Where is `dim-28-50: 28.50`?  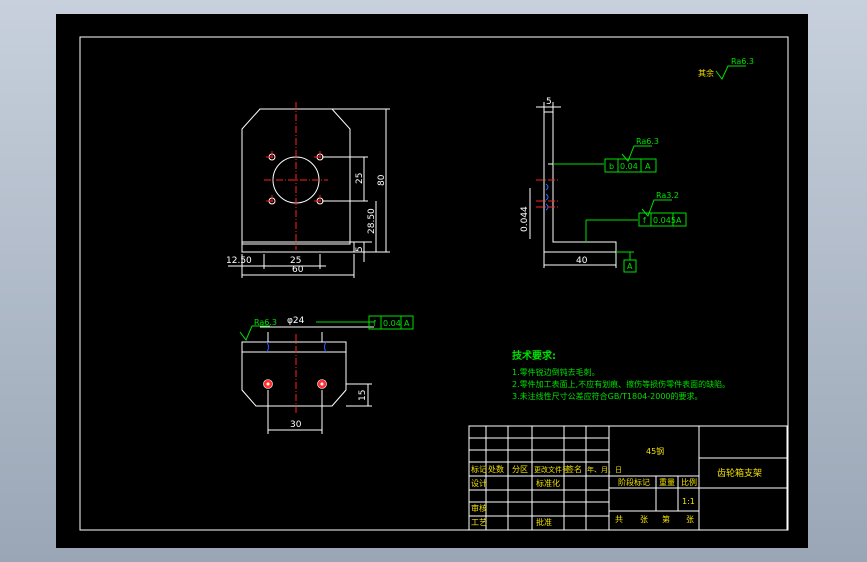 dim-28-50: 28.50 is located at coordinates (372, 221).